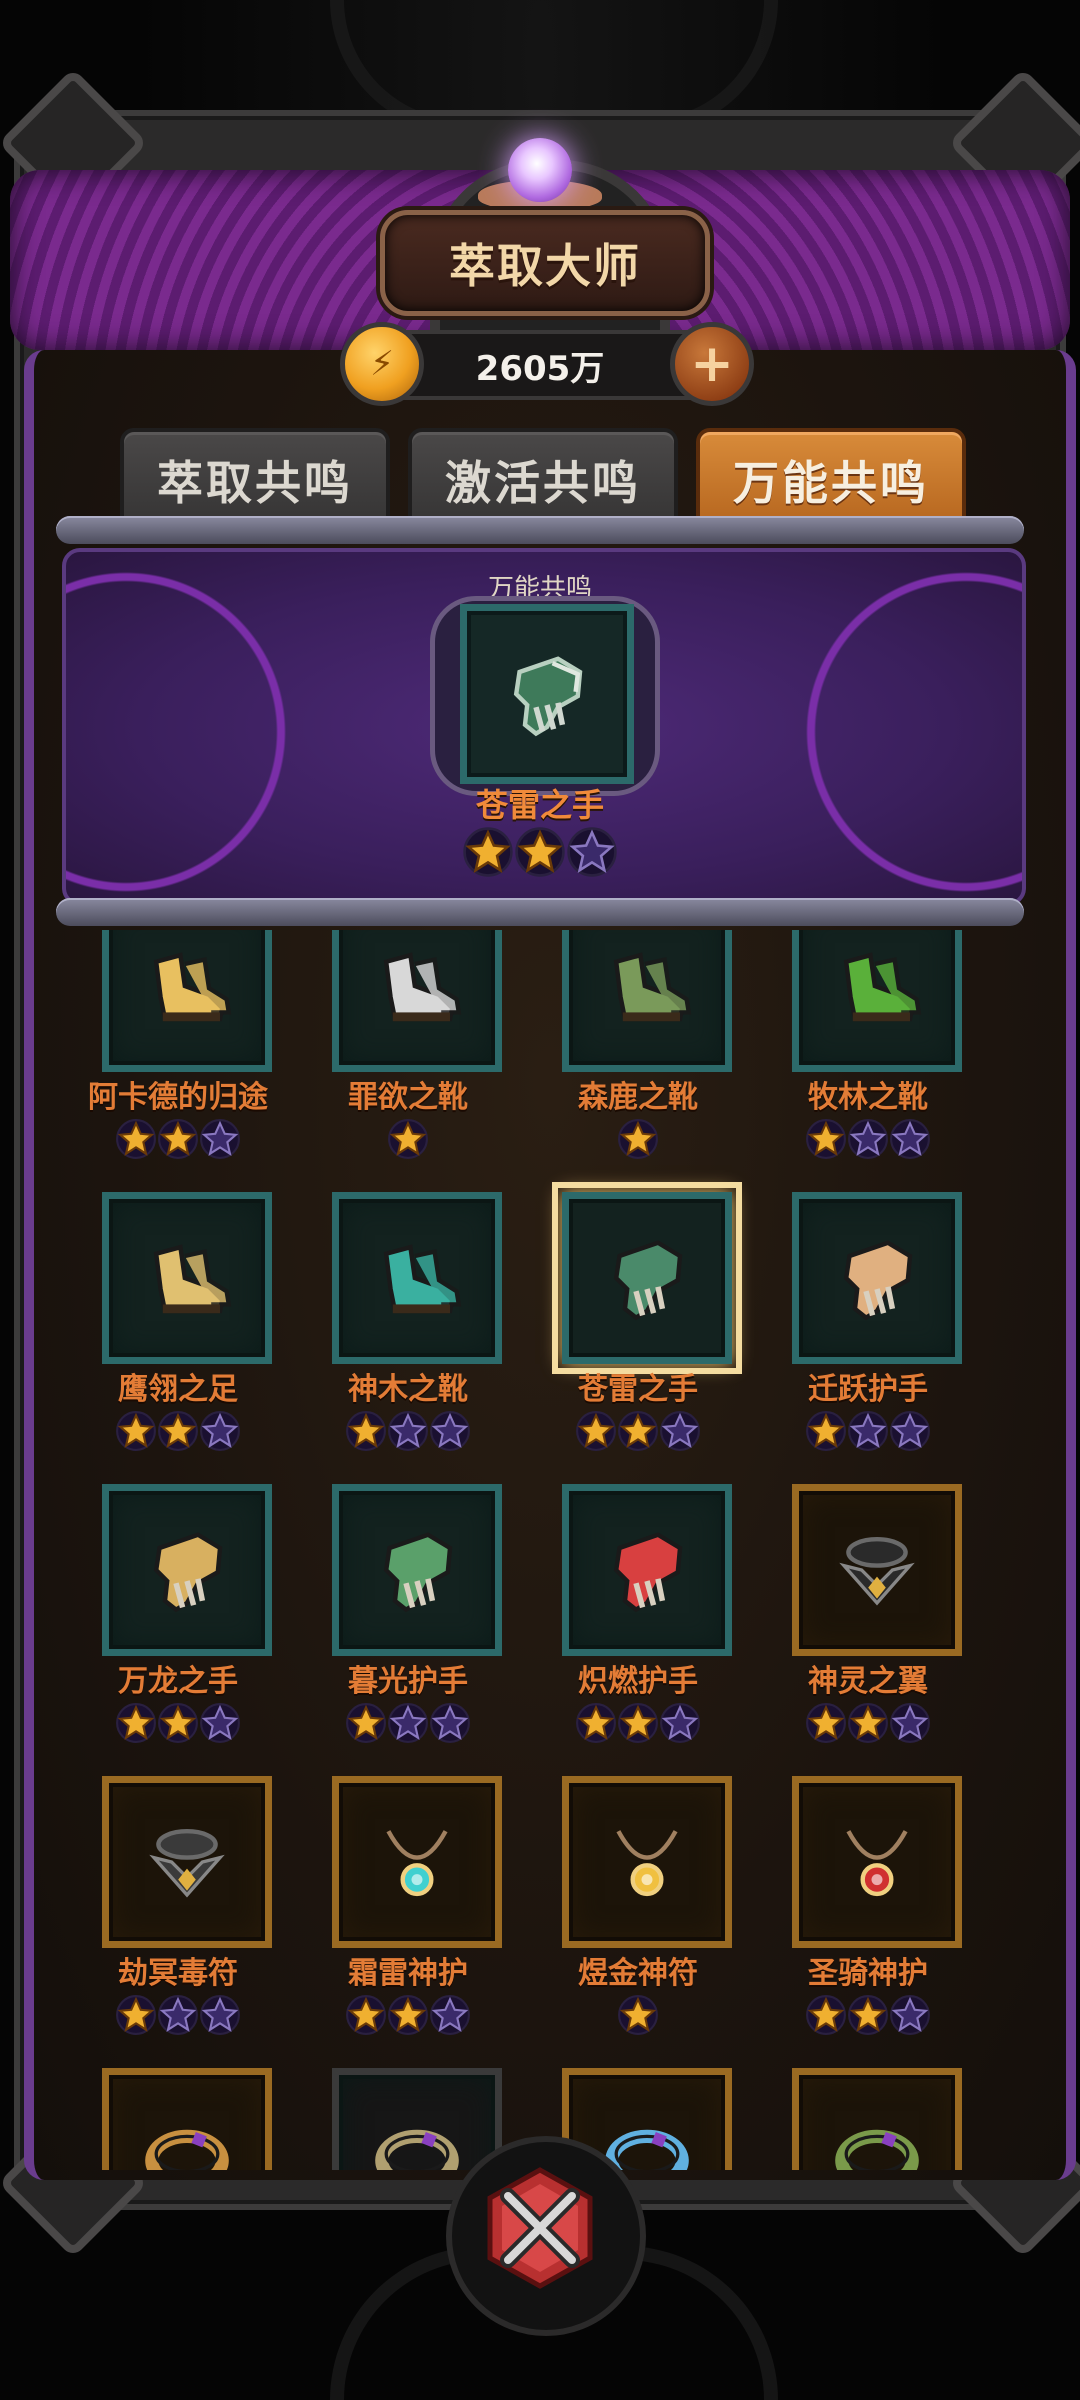 The image size is (1080, 2400). I want to click on item-cell: 暮光护手, so click(408, 1629).